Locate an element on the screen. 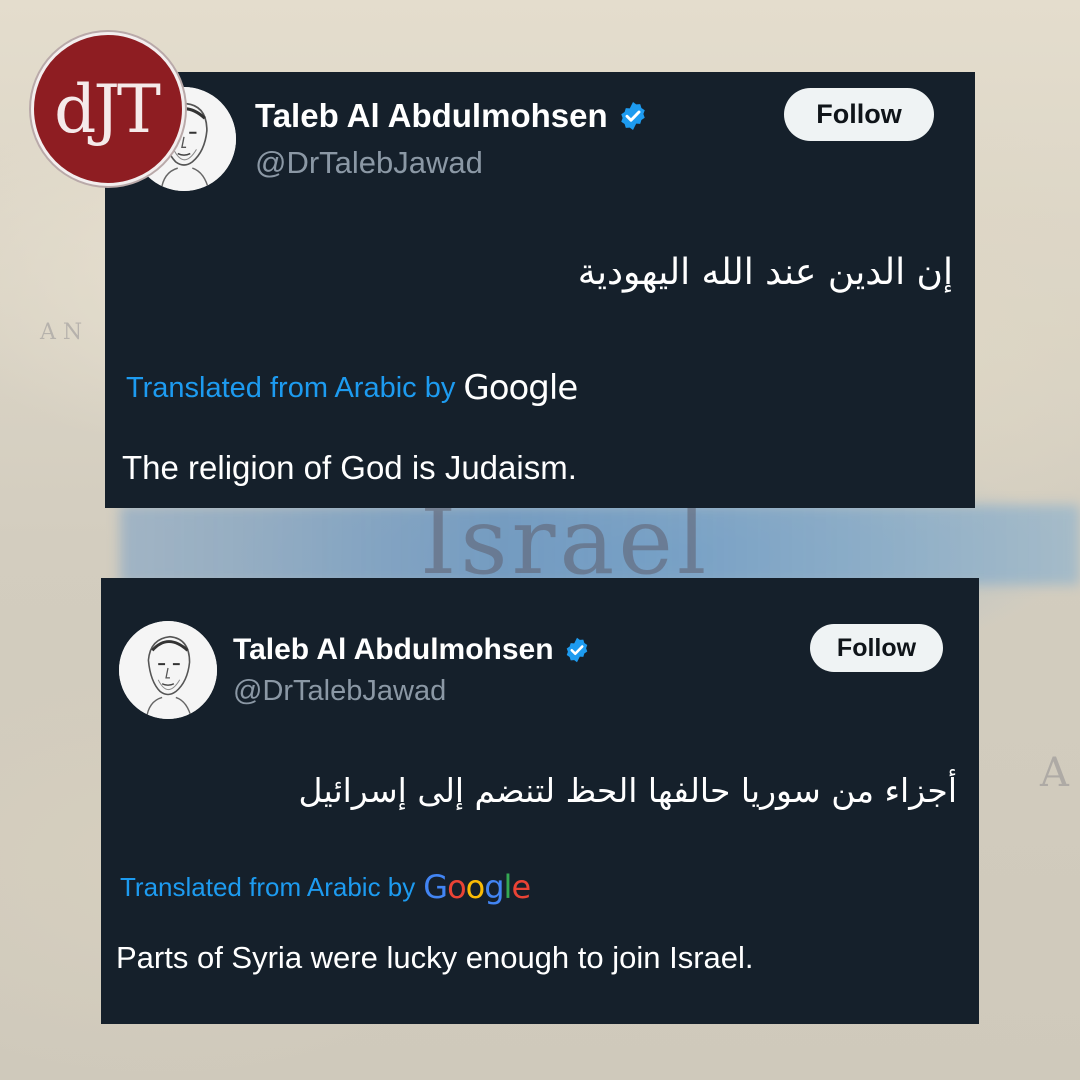 This screenshot has height=1080, width=1080. avatar-sketch is located at coordinates (168, 670).